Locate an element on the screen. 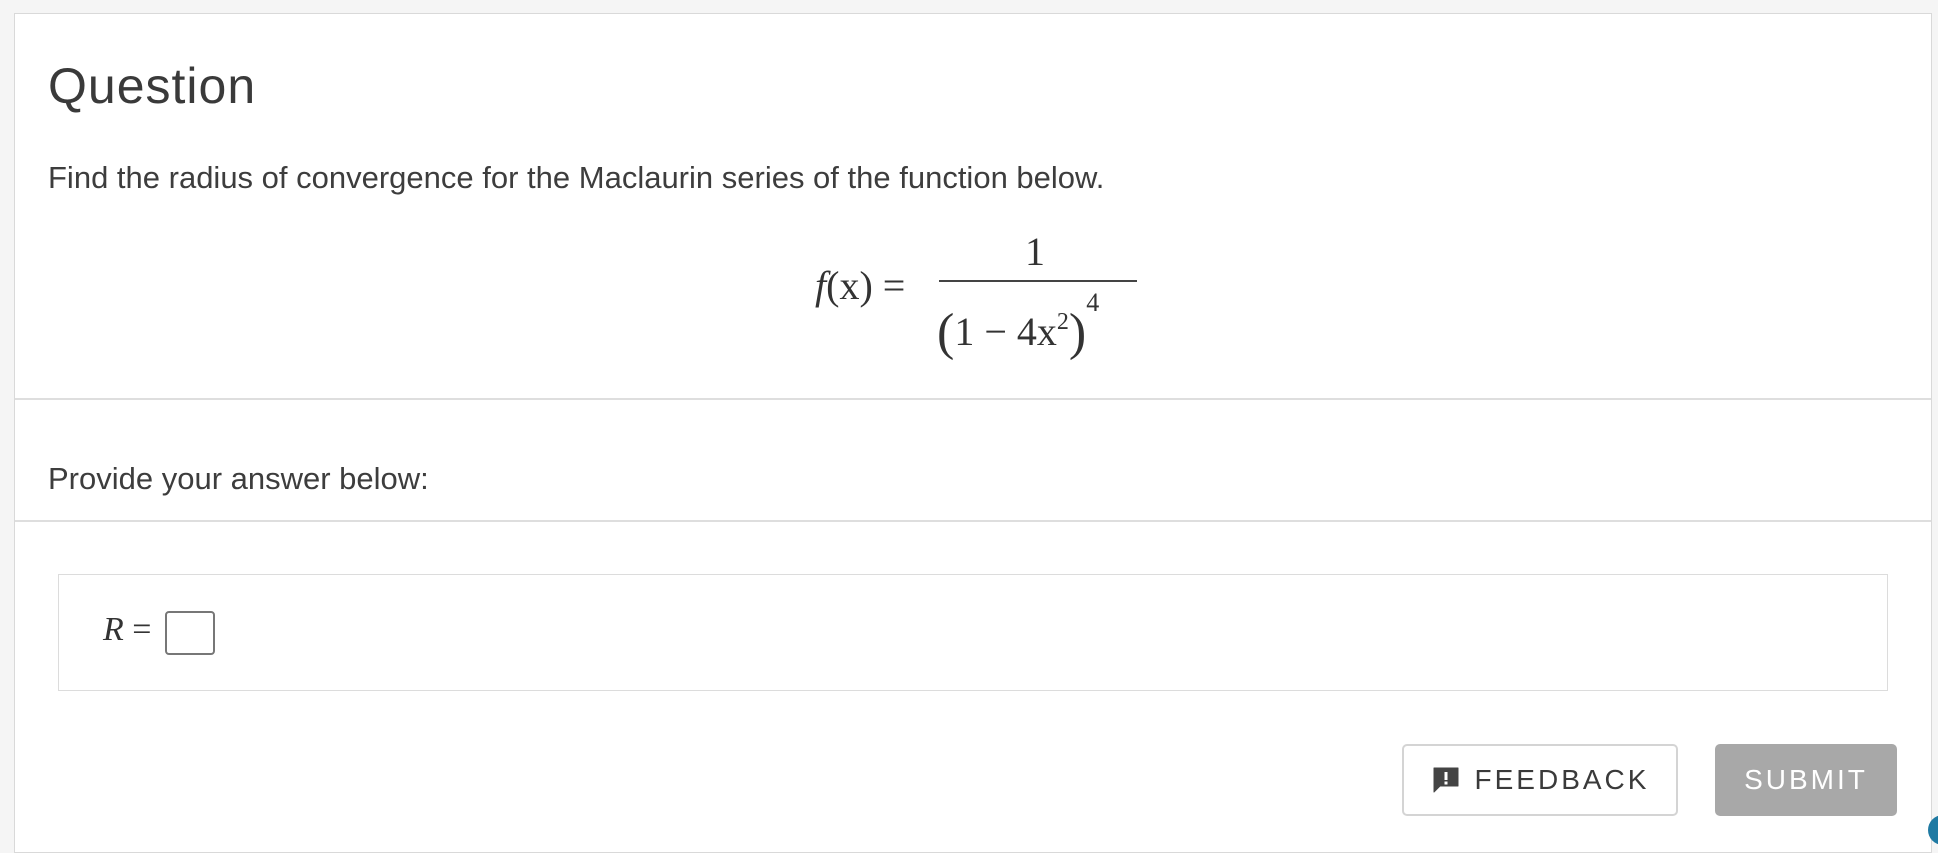  formula-argument: (x) is located at coordinates (849, 285).